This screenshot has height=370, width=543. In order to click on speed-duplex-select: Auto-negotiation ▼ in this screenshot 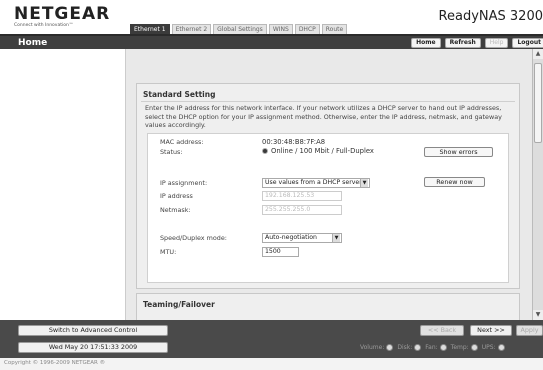, I will do `click(302, 238)`.